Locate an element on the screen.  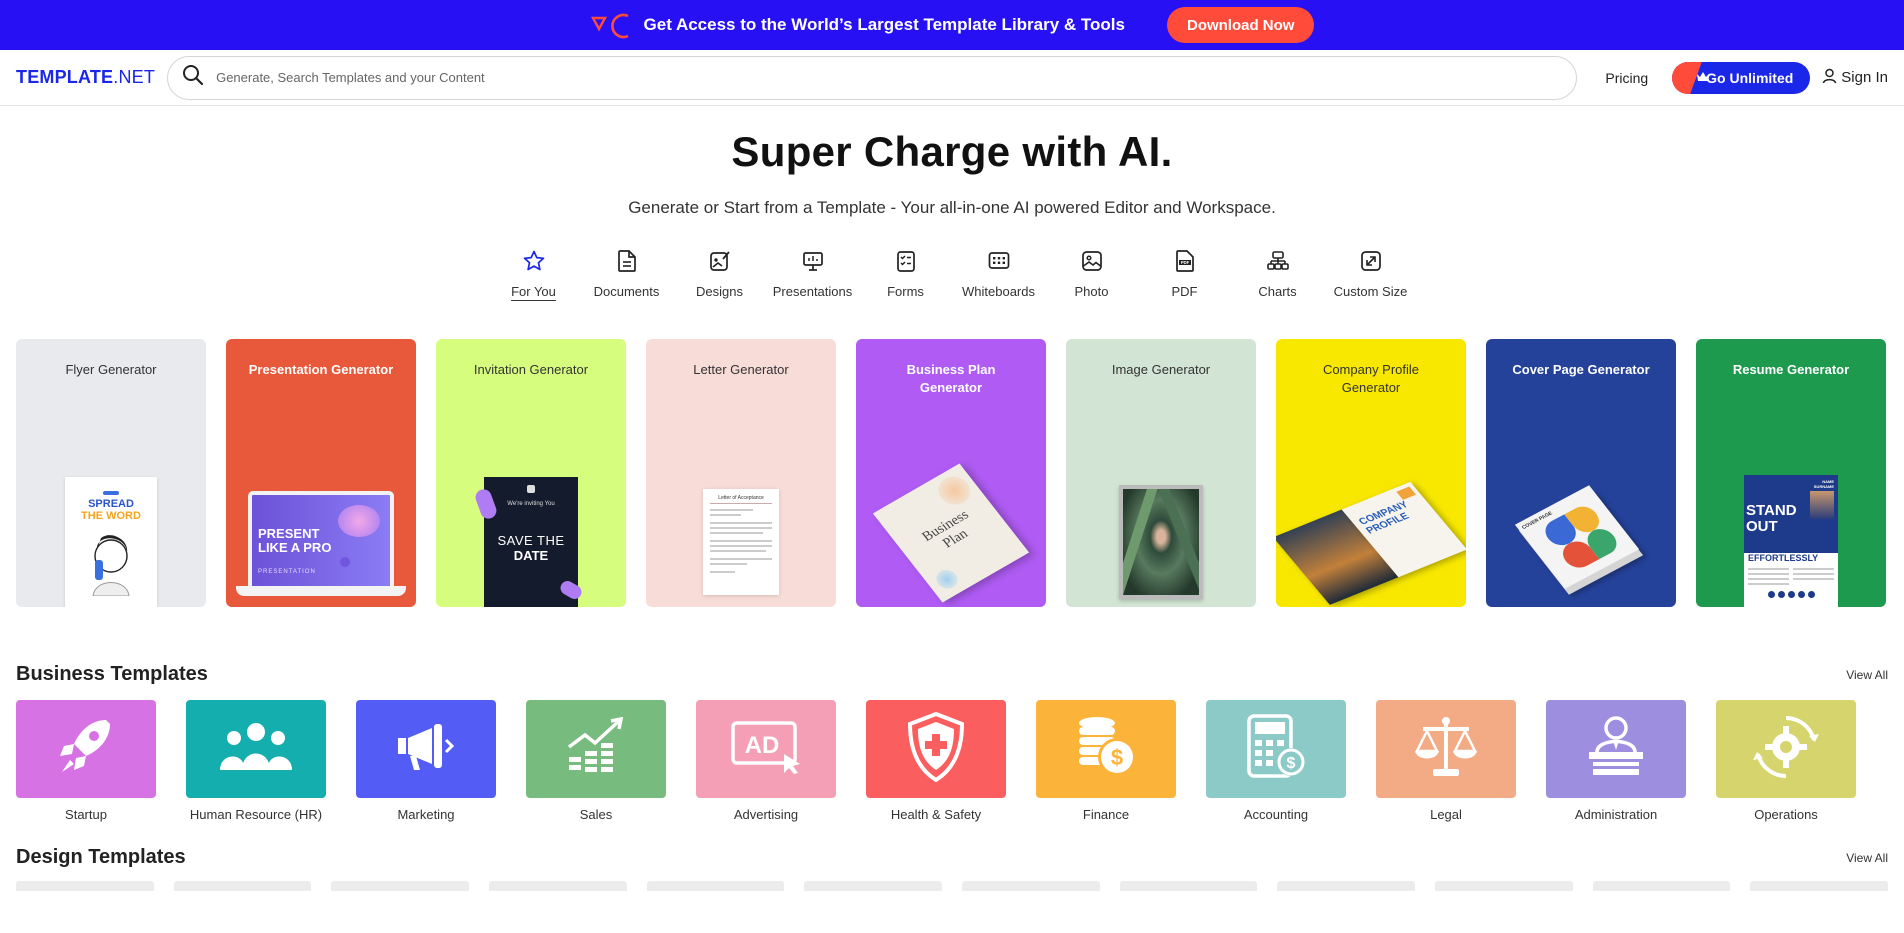
scales-icon is located at coordinates (1446, 749).